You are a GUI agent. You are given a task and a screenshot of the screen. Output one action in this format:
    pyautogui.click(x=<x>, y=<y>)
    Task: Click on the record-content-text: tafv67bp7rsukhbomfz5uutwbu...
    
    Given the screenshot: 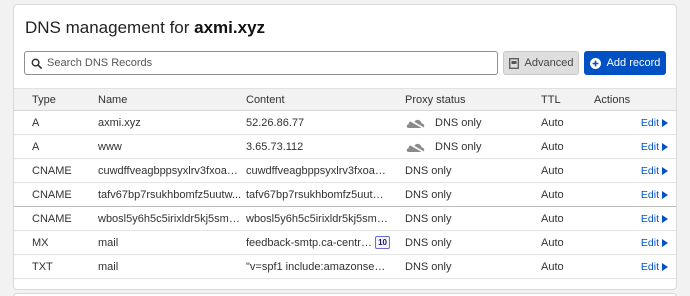 What is the action you would take?
    pyautogui.click(x=318, y=194)
    